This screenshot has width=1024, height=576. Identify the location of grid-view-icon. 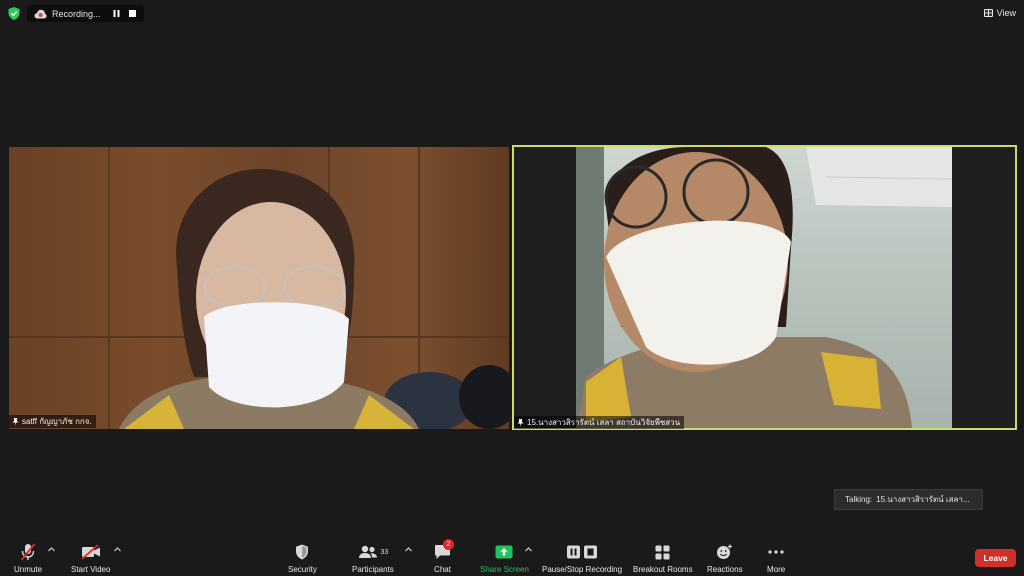
(988, 12).